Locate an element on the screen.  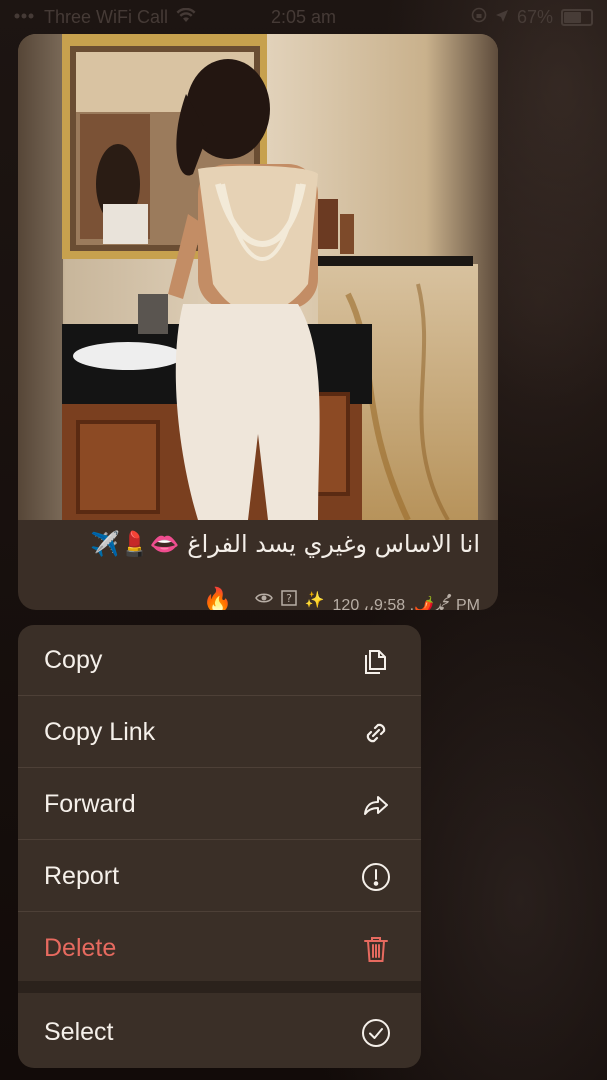
status-right: 67% is located at coordinates (532, 17).